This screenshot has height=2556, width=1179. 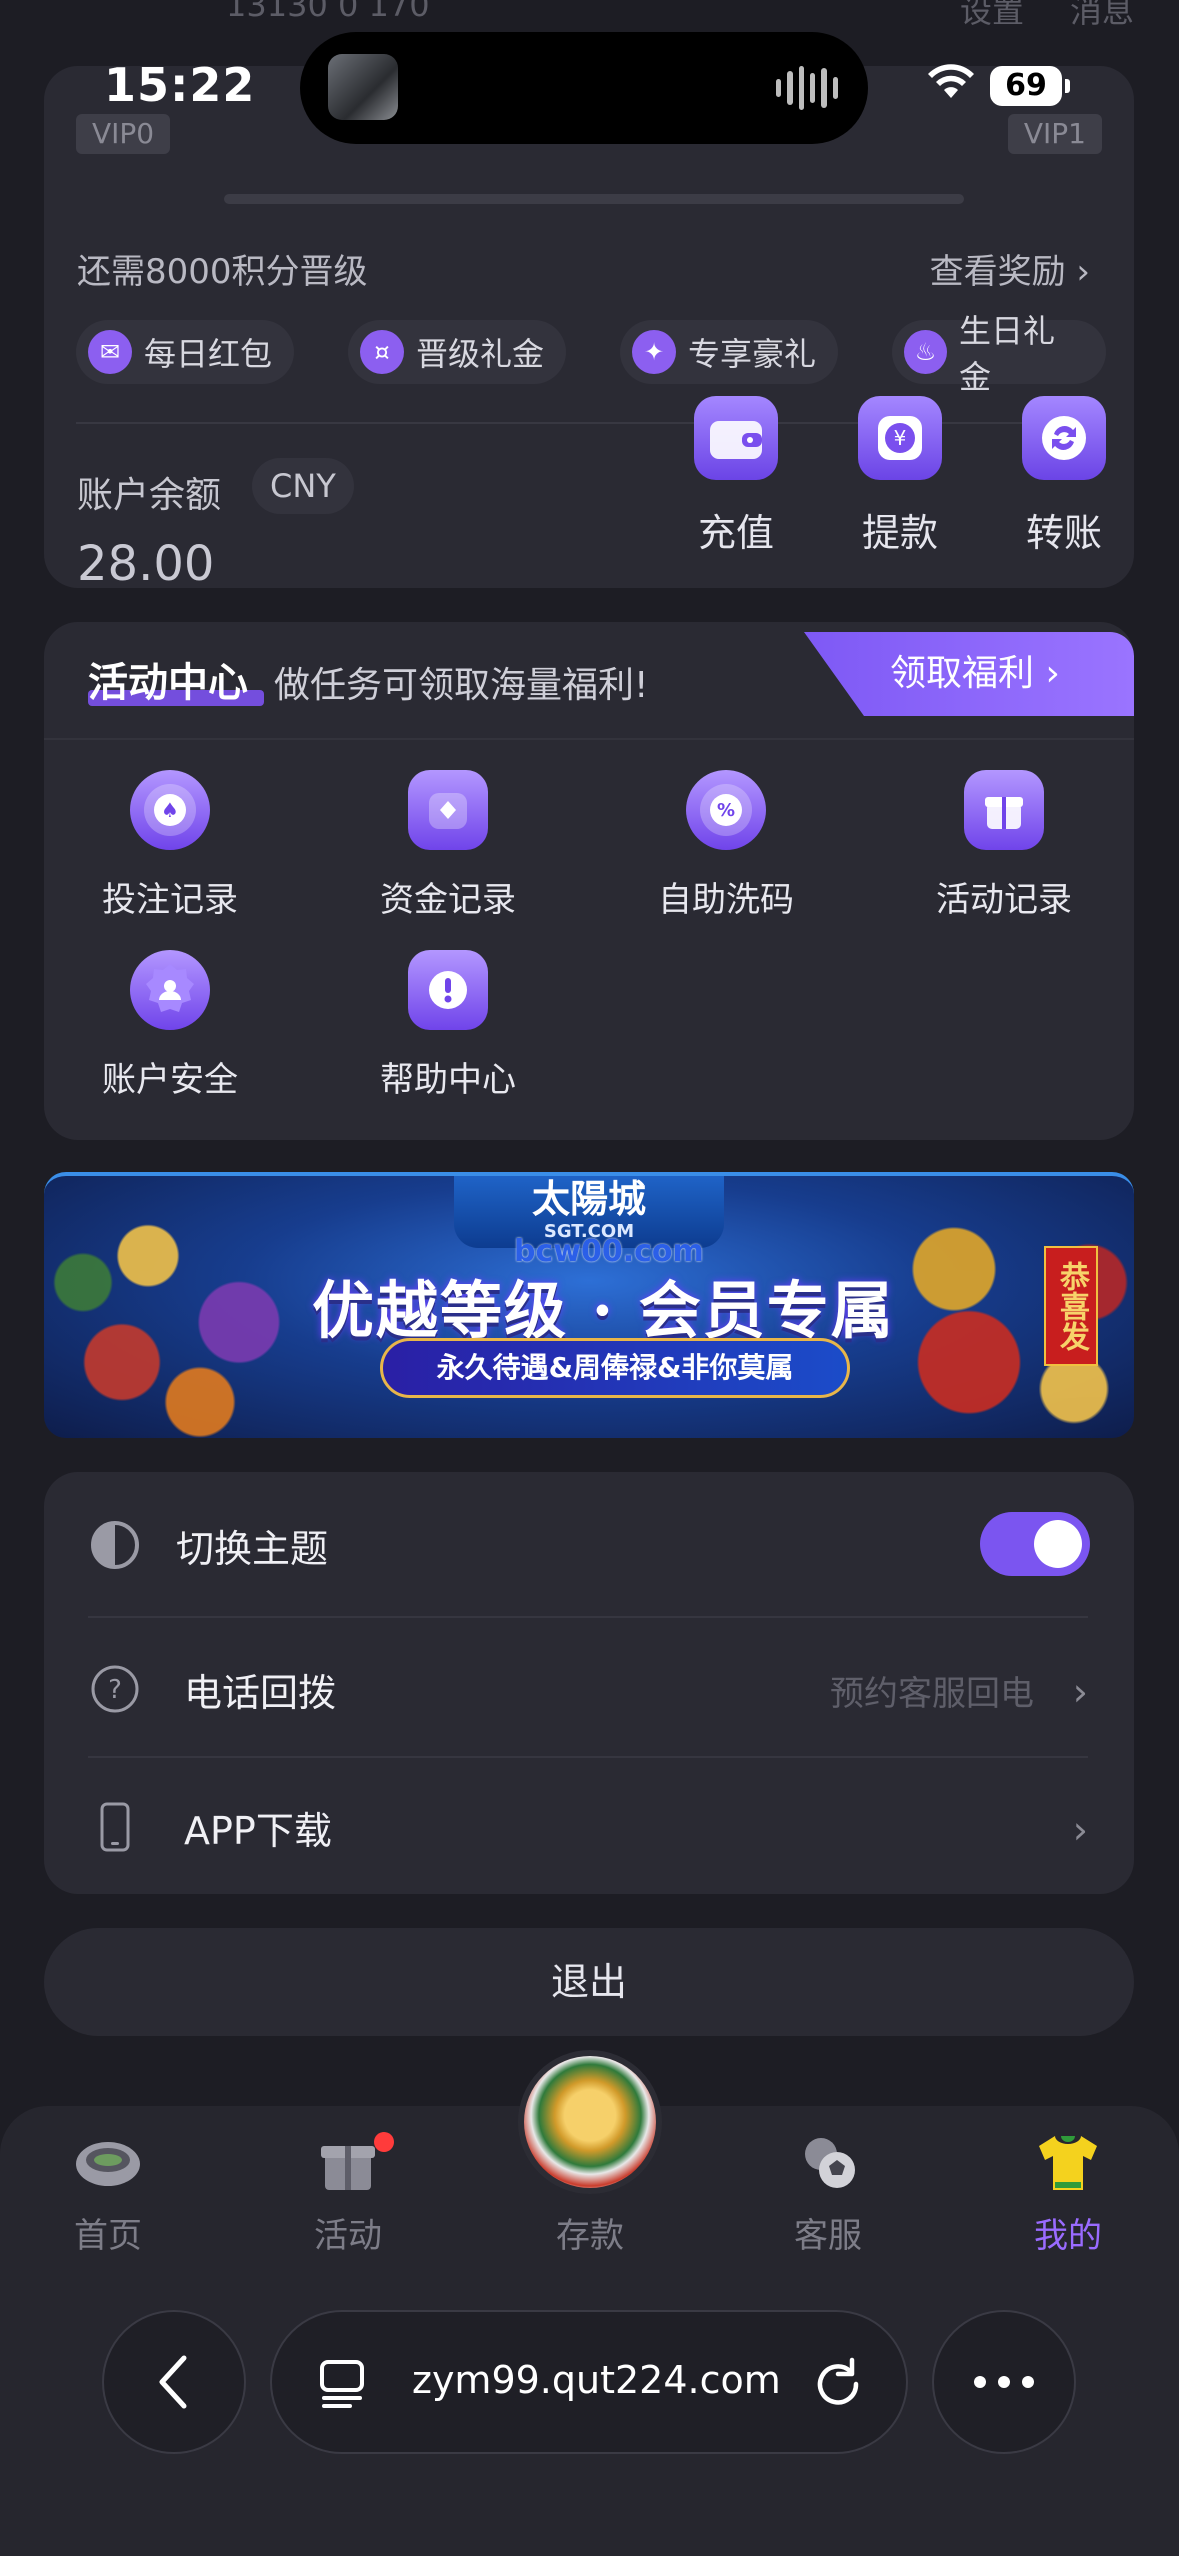 I want to click on transfer-icon, so click(x=1064, y=438).